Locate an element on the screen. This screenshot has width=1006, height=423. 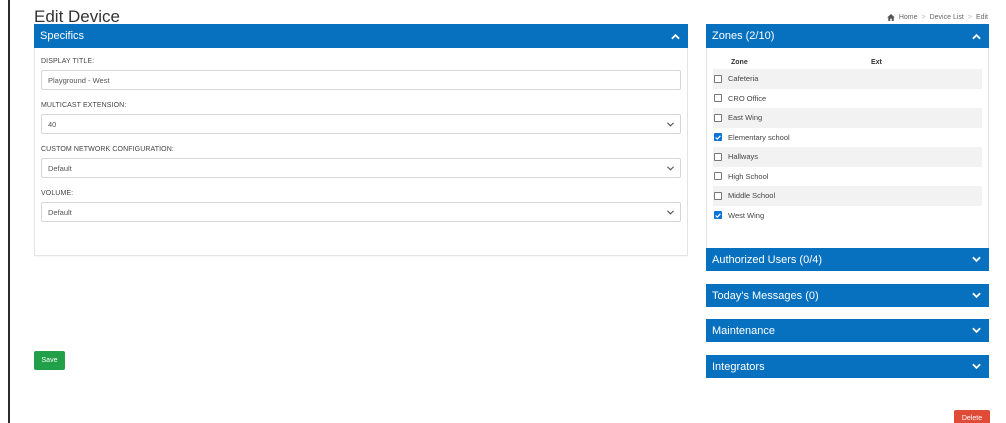
left-border is located at coordinates (9, 211).